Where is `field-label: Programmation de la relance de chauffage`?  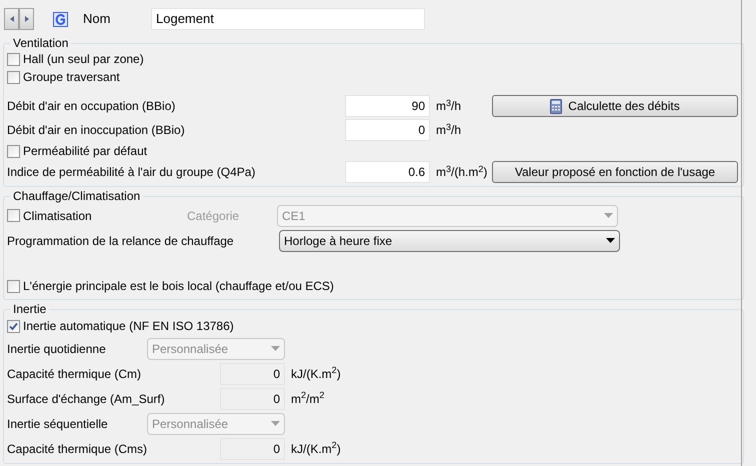 field-label: Programmation de la relance de chauffage is located at coordinates (121, 241).